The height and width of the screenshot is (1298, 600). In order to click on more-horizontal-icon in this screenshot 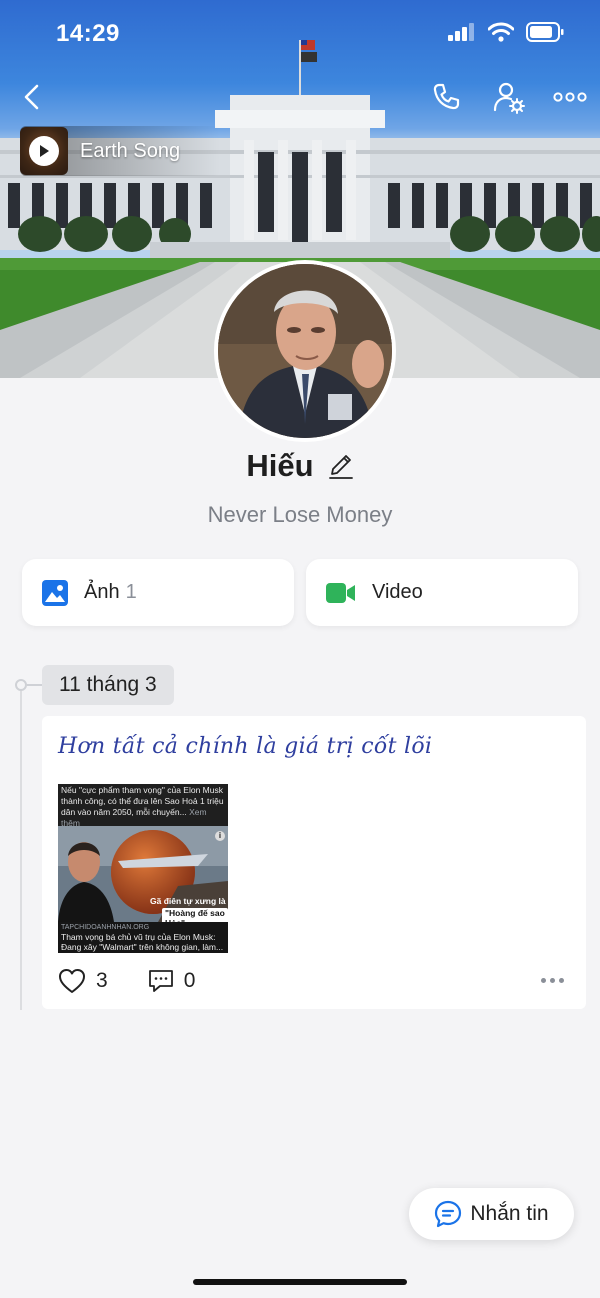, I will do `click(570, 97)`.